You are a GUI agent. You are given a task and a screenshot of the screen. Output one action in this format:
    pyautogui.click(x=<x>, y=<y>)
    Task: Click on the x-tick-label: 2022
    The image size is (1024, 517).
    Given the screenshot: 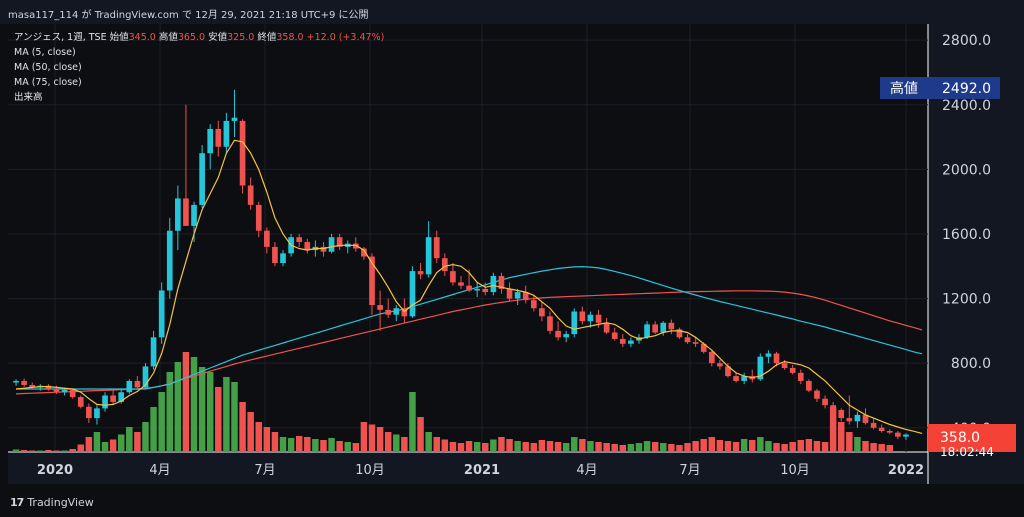 What is the action you would take?
    pyautogui.click(x=906, y=470)
    